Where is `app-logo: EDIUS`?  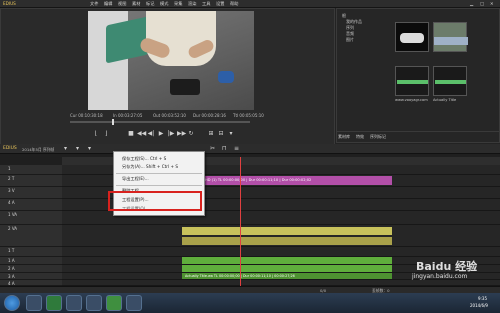
app-logo: EDIUS is located at coordinates (9, 3).